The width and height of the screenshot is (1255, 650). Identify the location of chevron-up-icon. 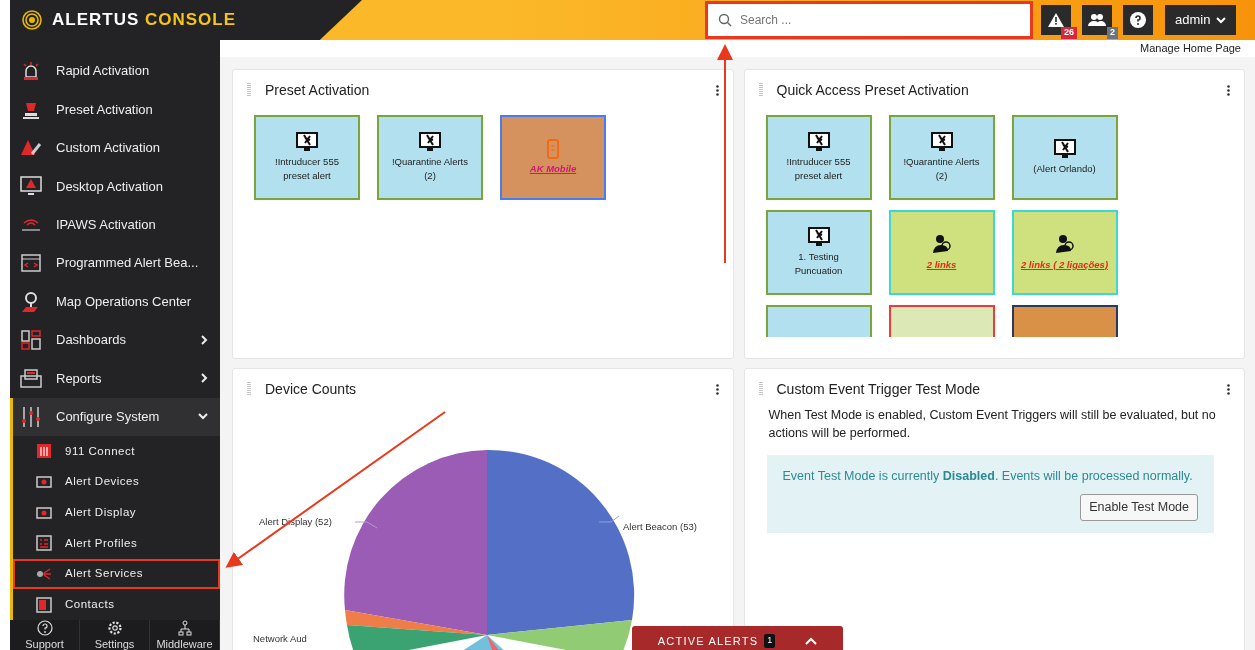
(811, 641).